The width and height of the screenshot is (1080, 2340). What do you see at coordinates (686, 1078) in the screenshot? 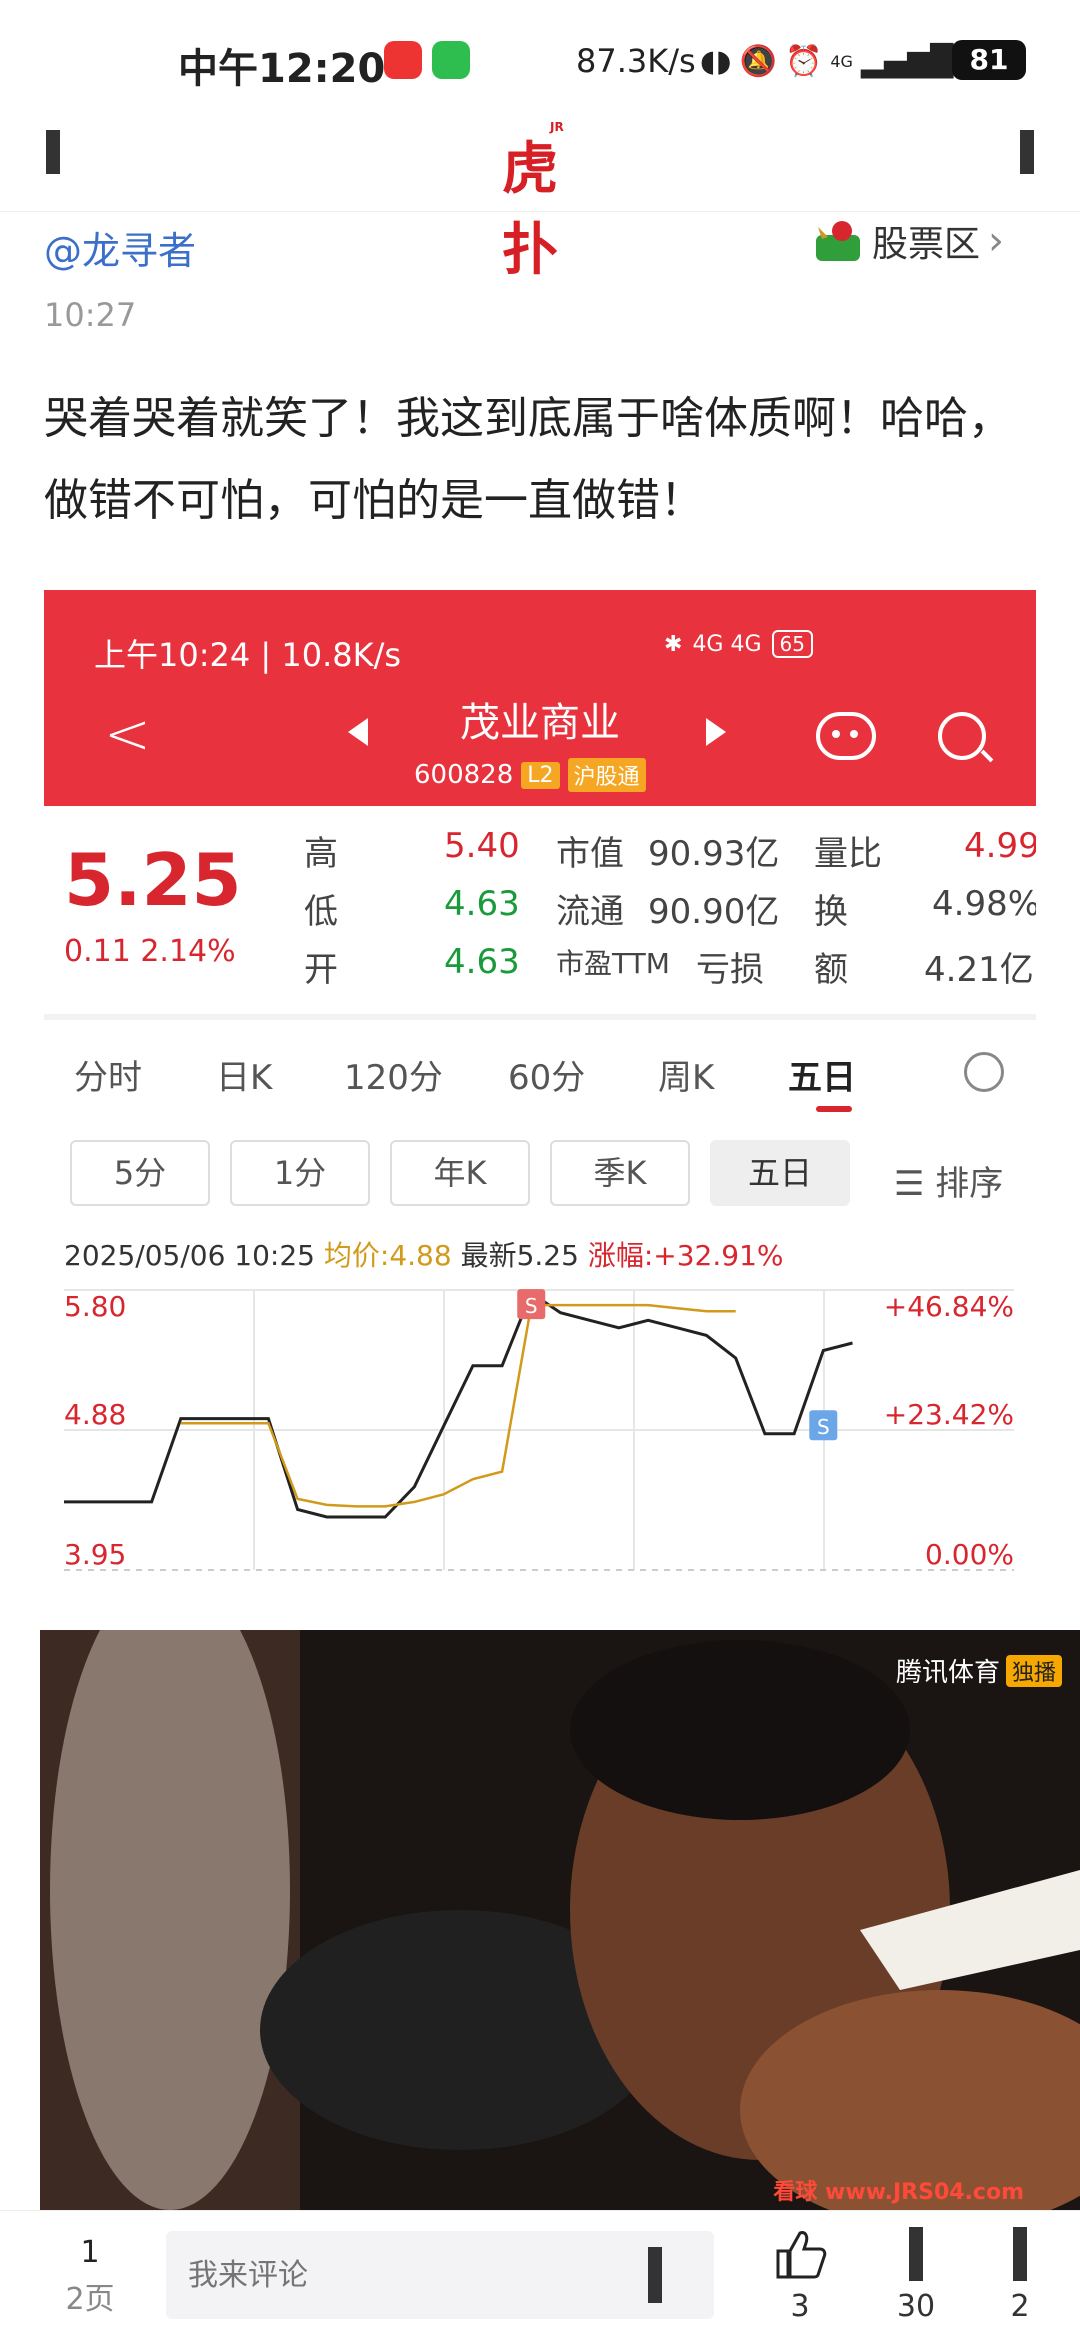
I see `tab-weekly-k: 周K` at bounding box center [686, 1078].